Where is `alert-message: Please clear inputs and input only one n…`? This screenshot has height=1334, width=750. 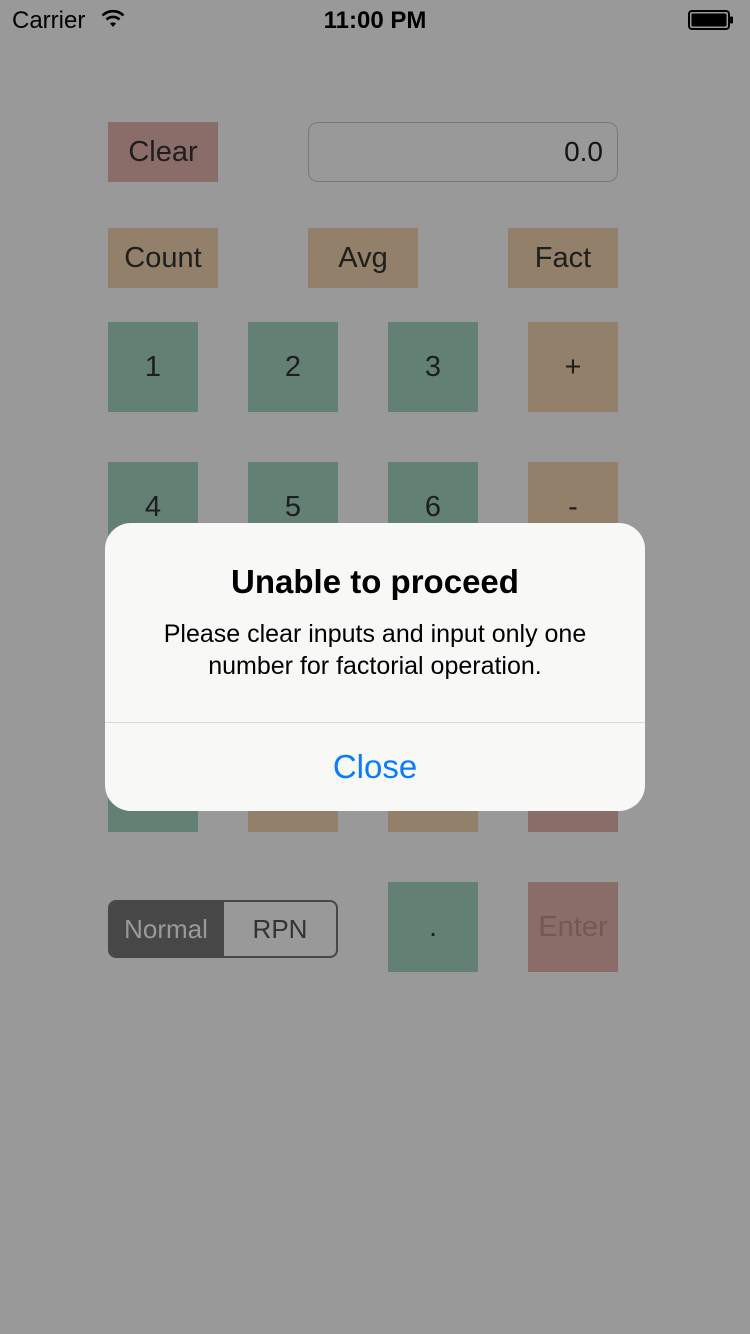 alert-message: Please clear inputs and input only one n… is located at coordinates (375, 650).